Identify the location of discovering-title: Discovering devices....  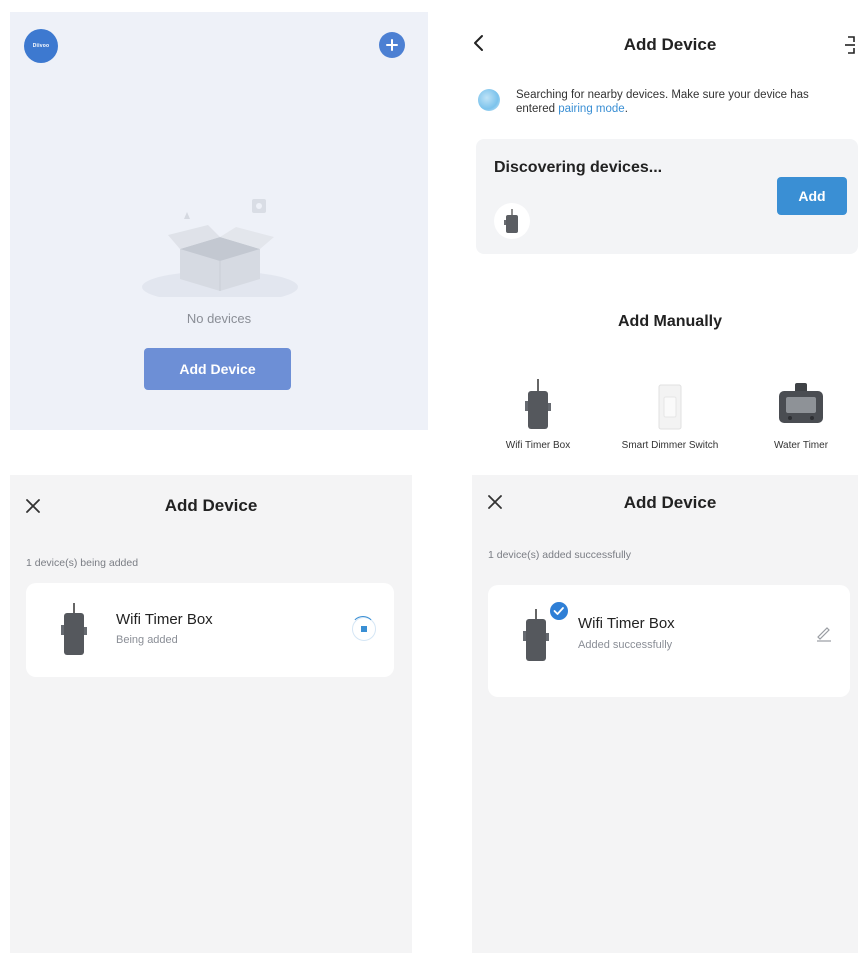
(578, 167).